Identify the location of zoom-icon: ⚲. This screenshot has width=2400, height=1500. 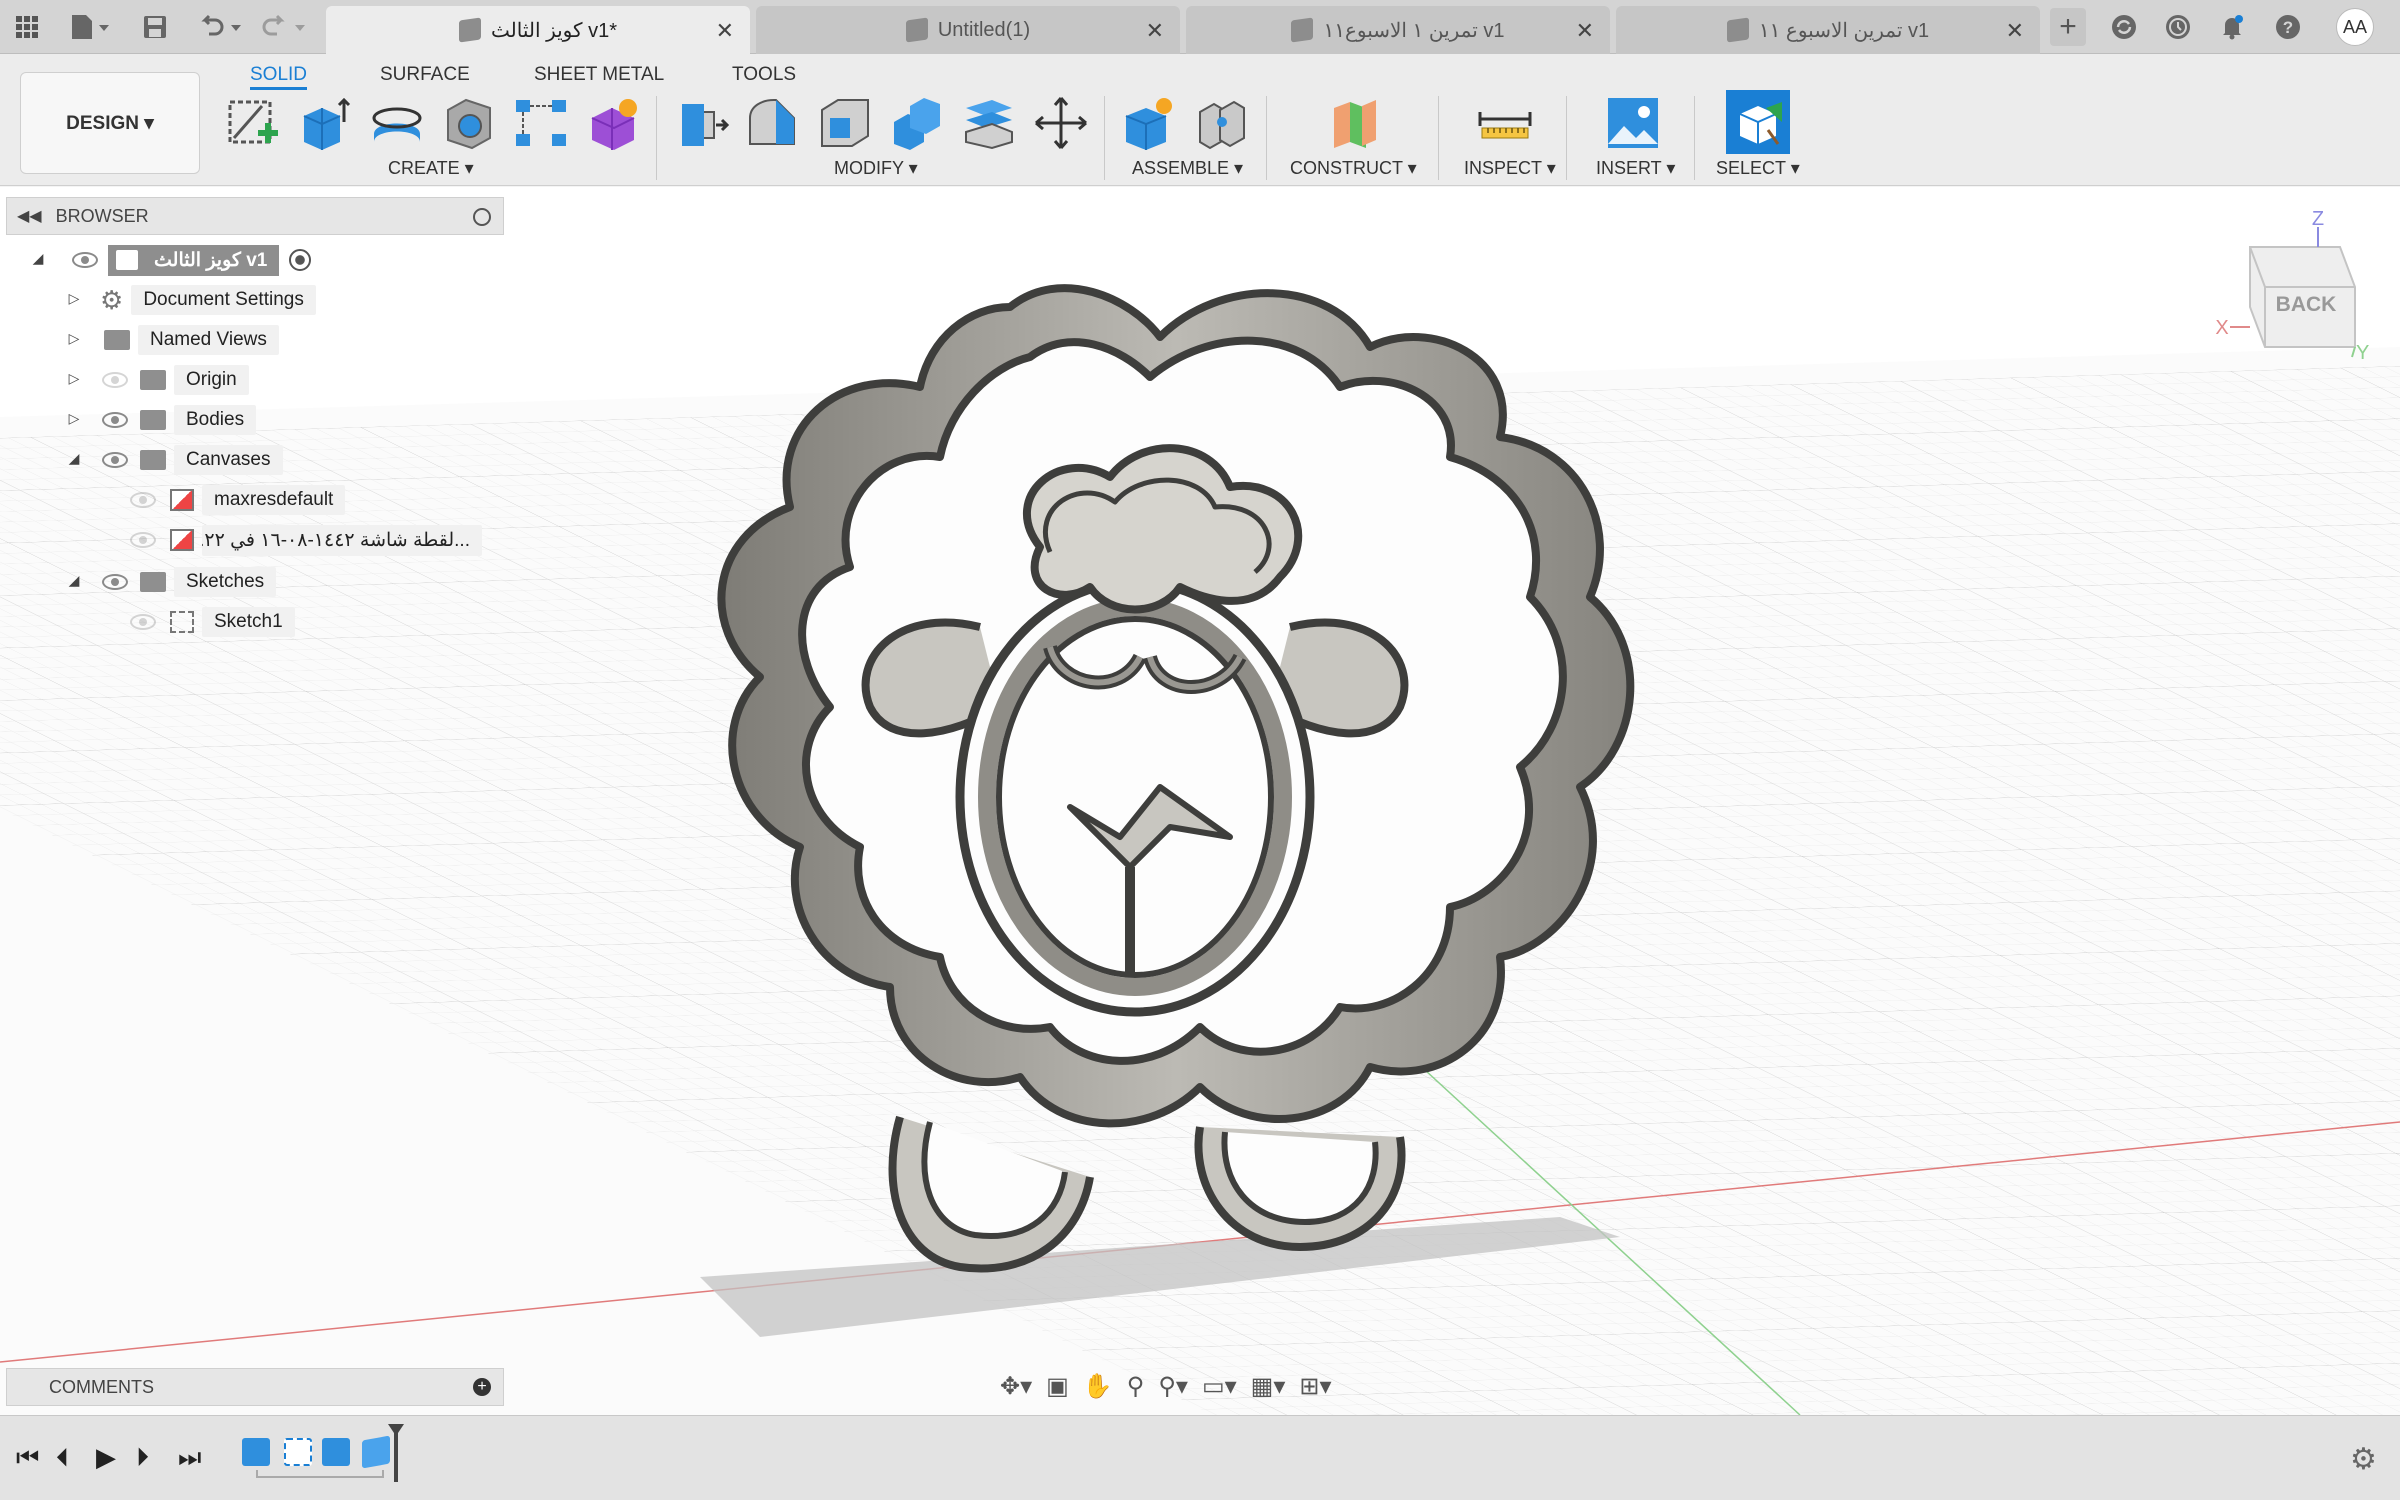
(1136, 1386).